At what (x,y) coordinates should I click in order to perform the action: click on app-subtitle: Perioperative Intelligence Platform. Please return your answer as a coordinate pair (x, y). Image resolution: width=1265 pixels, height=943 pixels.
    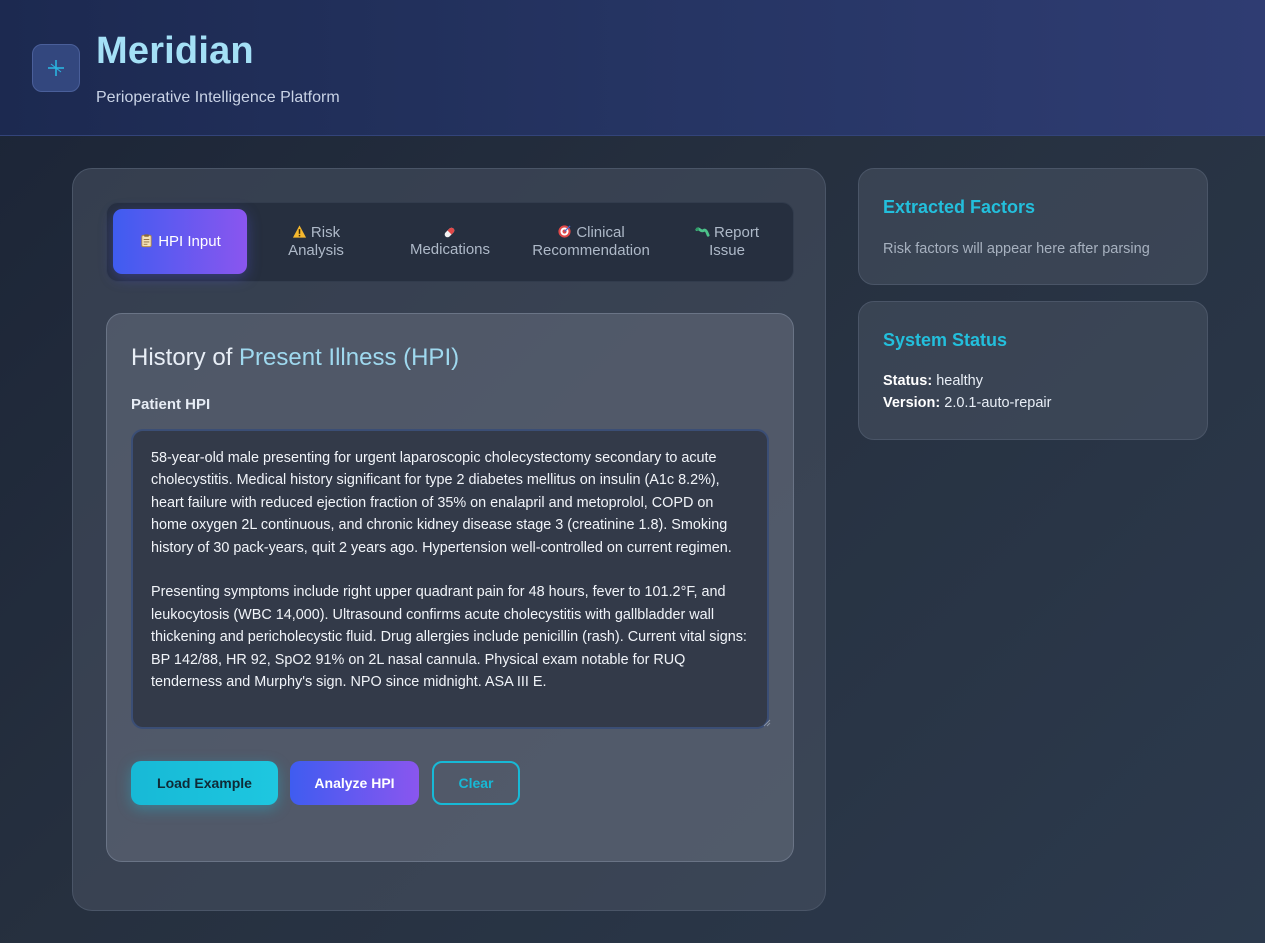
    Looking at the image, I should click on (218, 97).